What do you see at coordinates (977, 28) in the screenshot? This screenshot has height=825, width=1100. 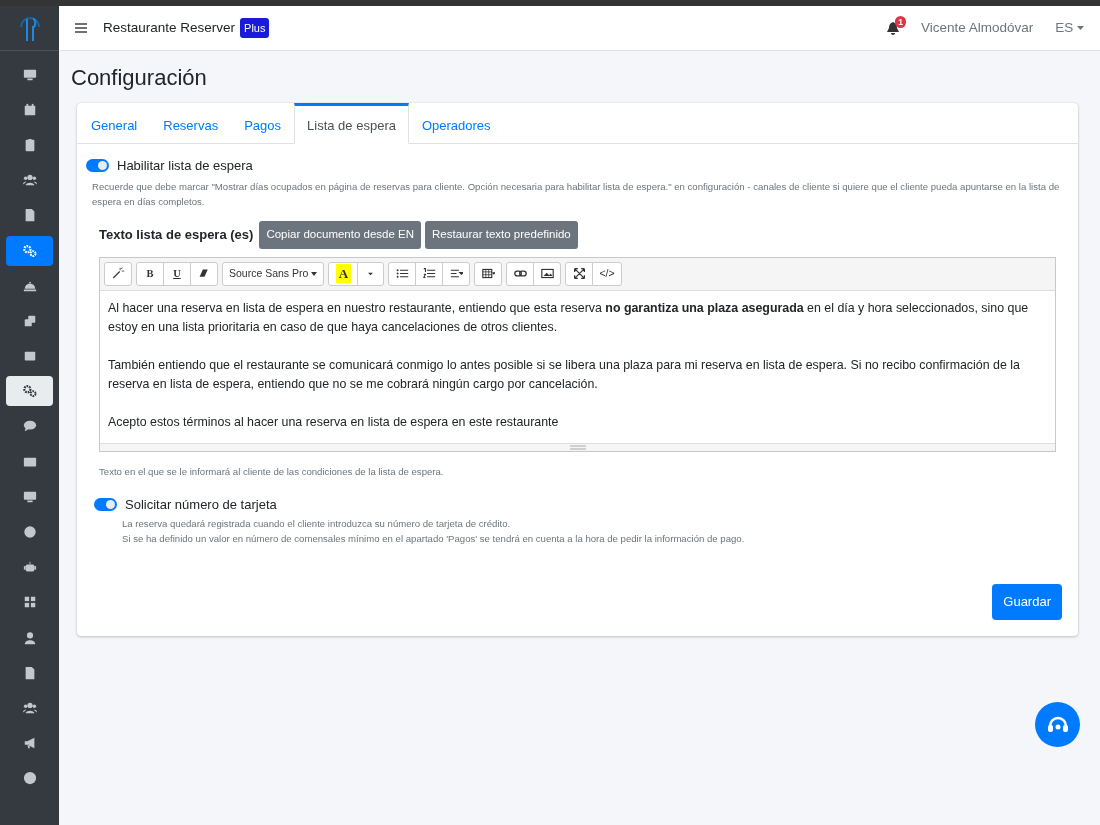 I see `user-name: Vicente Almodóvar` at bounding box center [977, 28].